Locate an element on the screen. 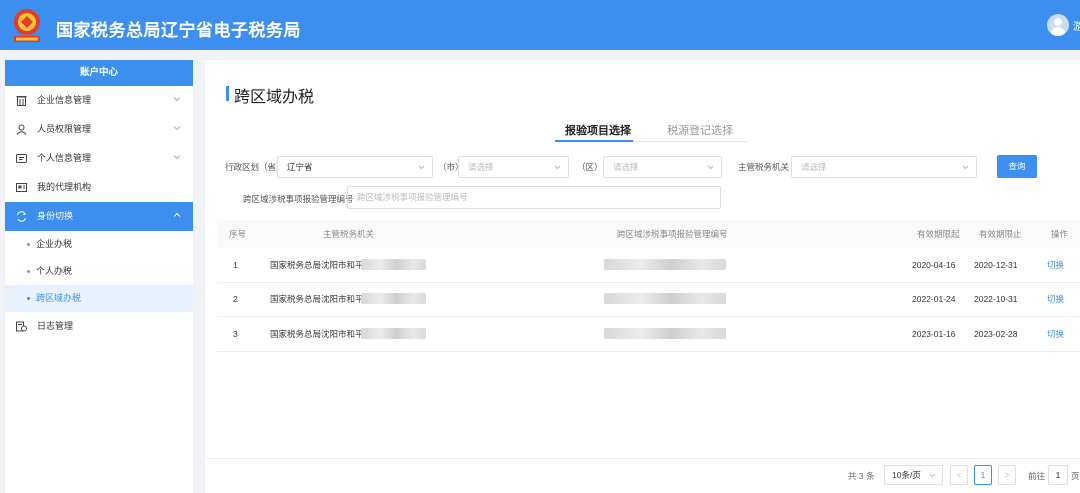 This screenshot has height=493, width=1080. sidebar-sub-item-cross-region-tax: 跨区域办税 is located at coordinates (99, 298).